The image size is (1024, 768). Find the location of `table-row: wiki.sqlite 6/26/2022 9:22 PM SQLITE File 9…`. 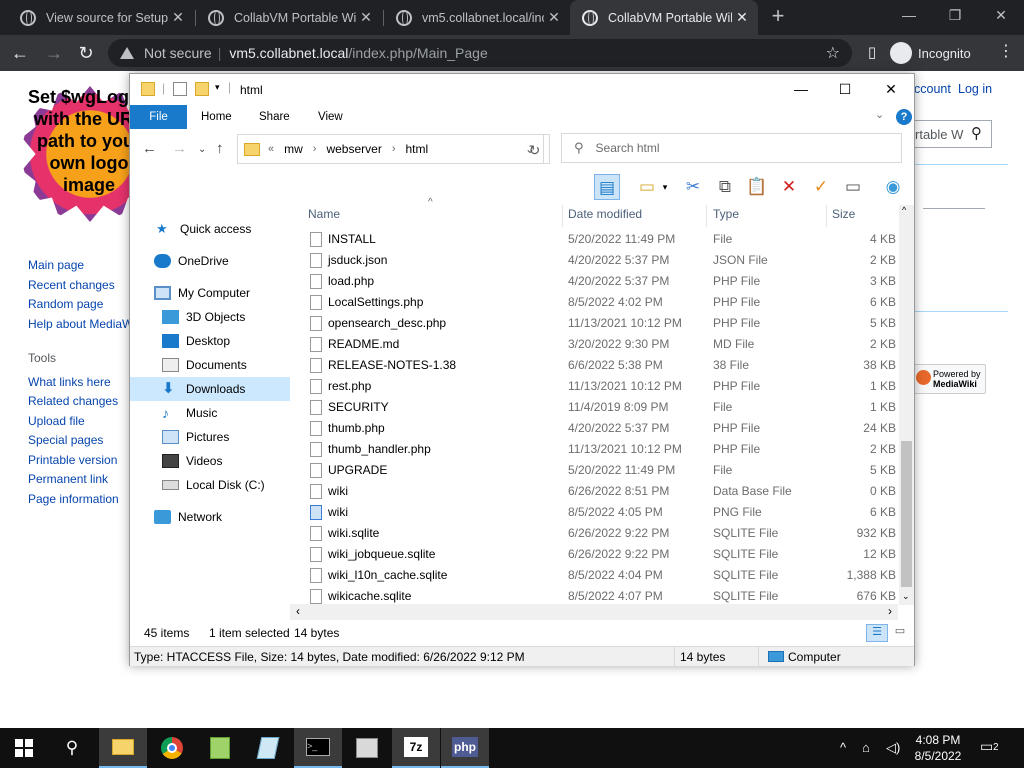

table-row: wiki.sqlite 6/26/2022 9:22 PM SQLITE File 9… is located at coordinates (600, 533).